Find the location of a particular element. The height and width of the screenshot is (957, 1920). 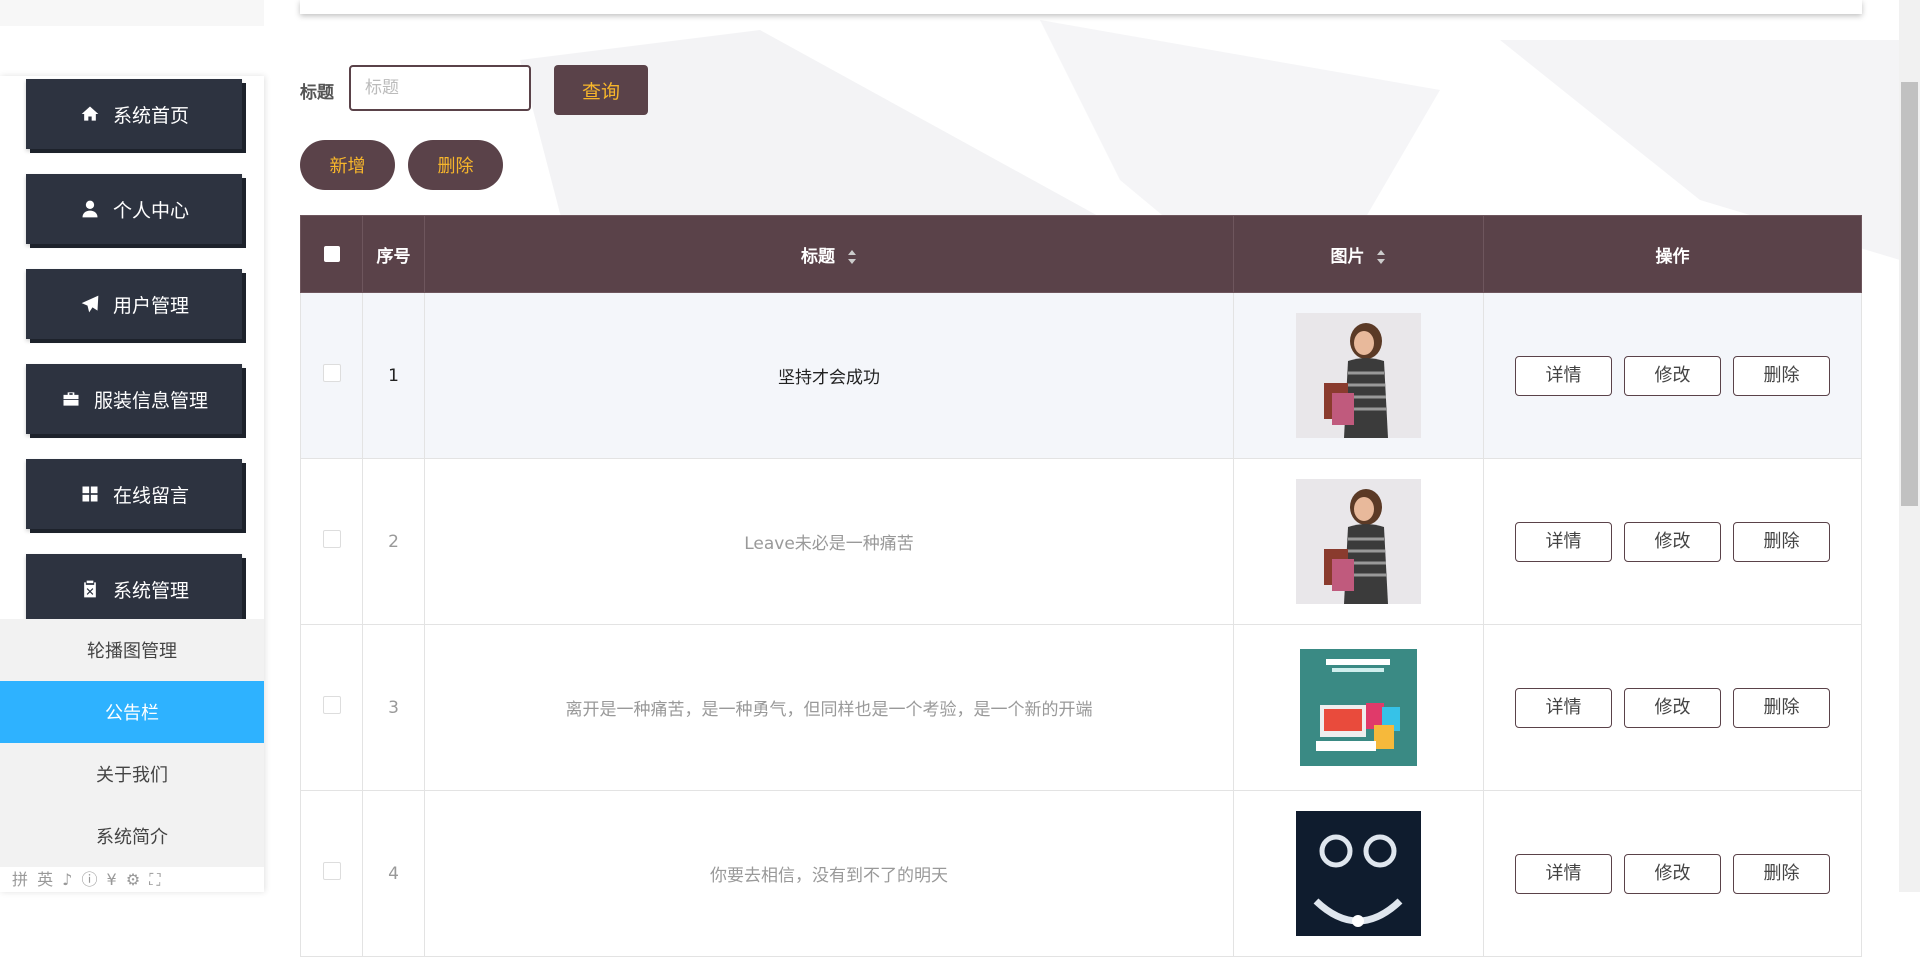

row-title: 离开是一种痛苦，是一种勇气，但同样也是一个考验，是一个新的开端 is located at coordinates (829, 707).